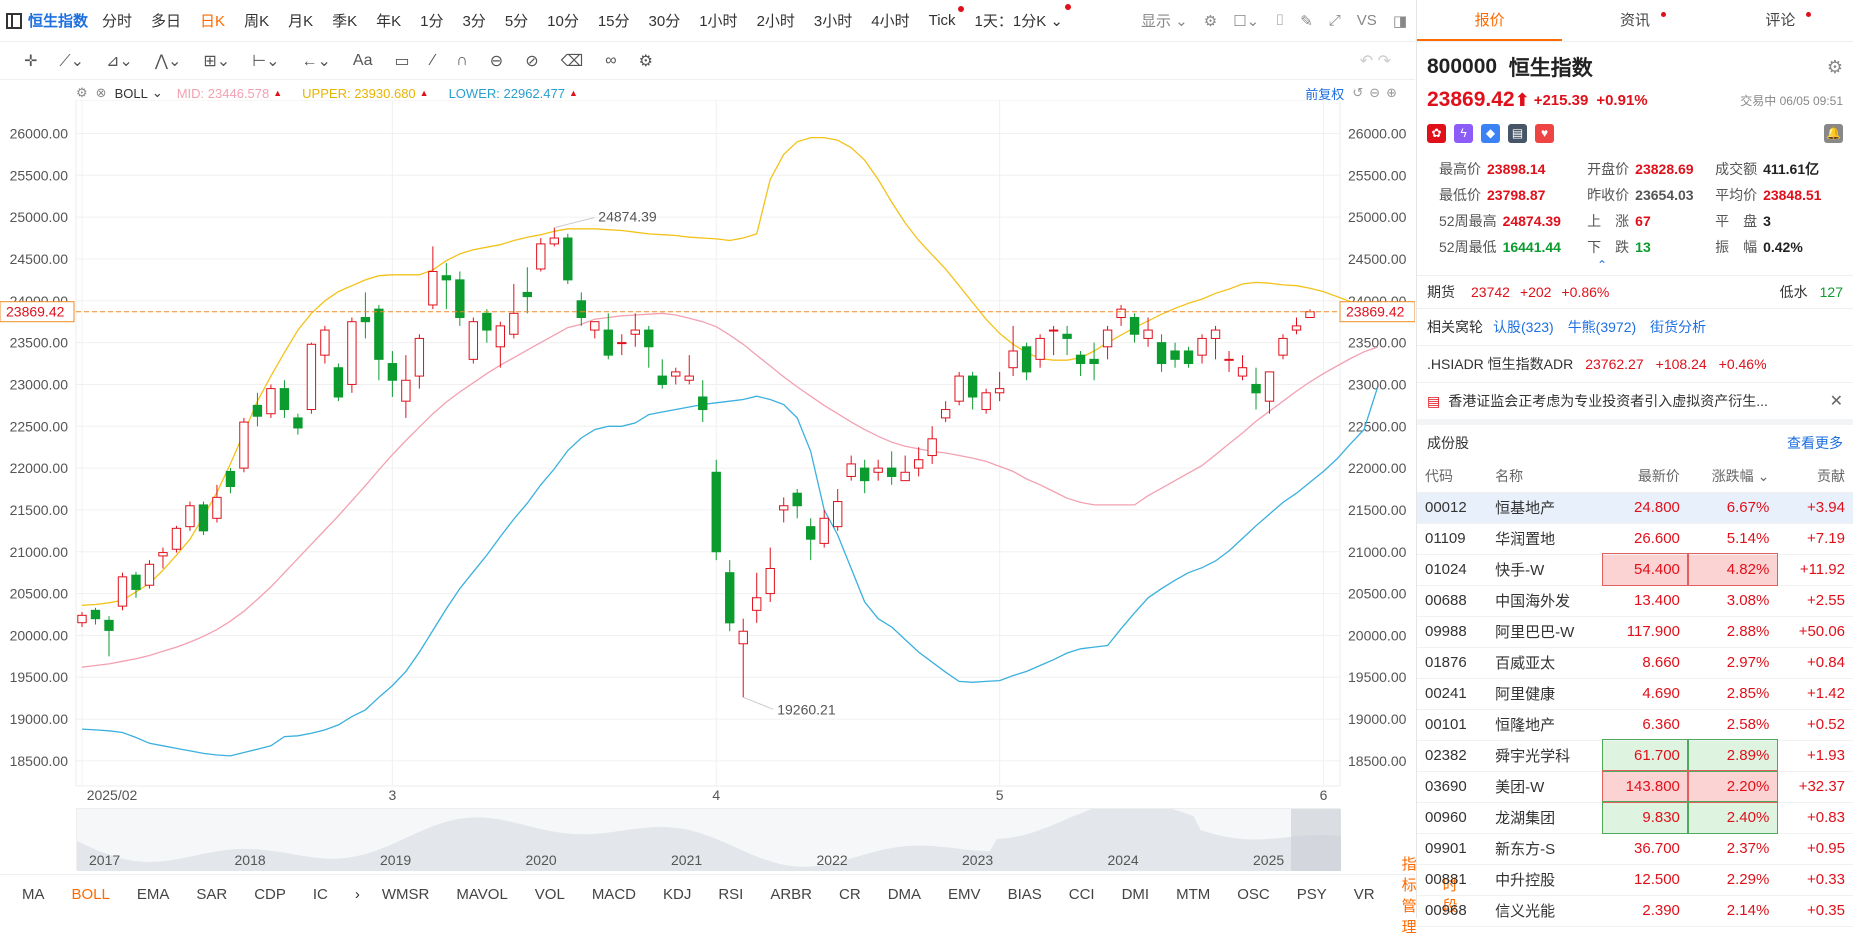  Describe the element at coordinates (1836, 401) in the screenshot. I see `news-close-icon: ✕` at that location.